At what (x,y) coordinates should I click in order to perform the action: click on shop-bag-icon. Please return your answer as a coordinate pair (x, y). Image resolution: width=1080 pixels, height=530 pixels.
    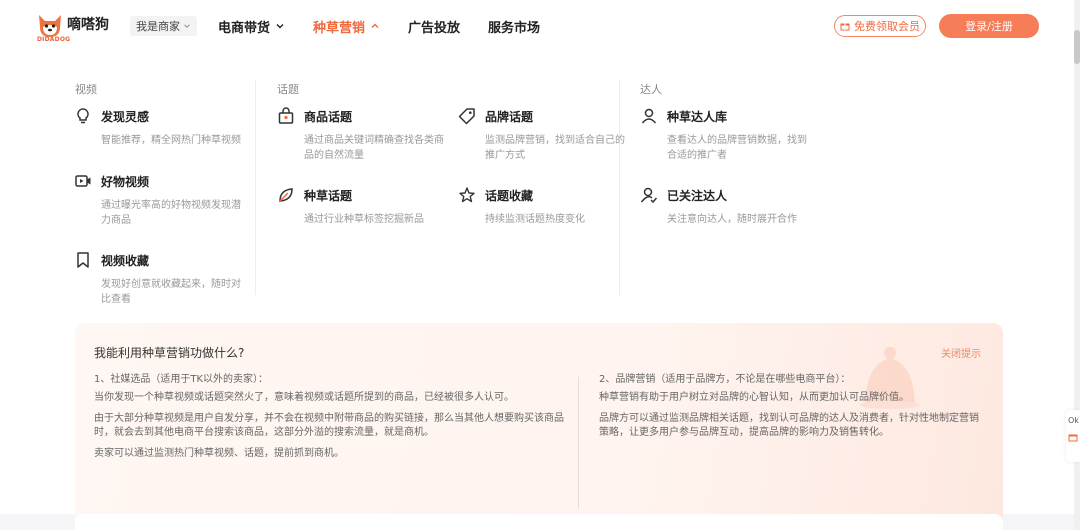
    Looking at the image, I should click on (286, 115).